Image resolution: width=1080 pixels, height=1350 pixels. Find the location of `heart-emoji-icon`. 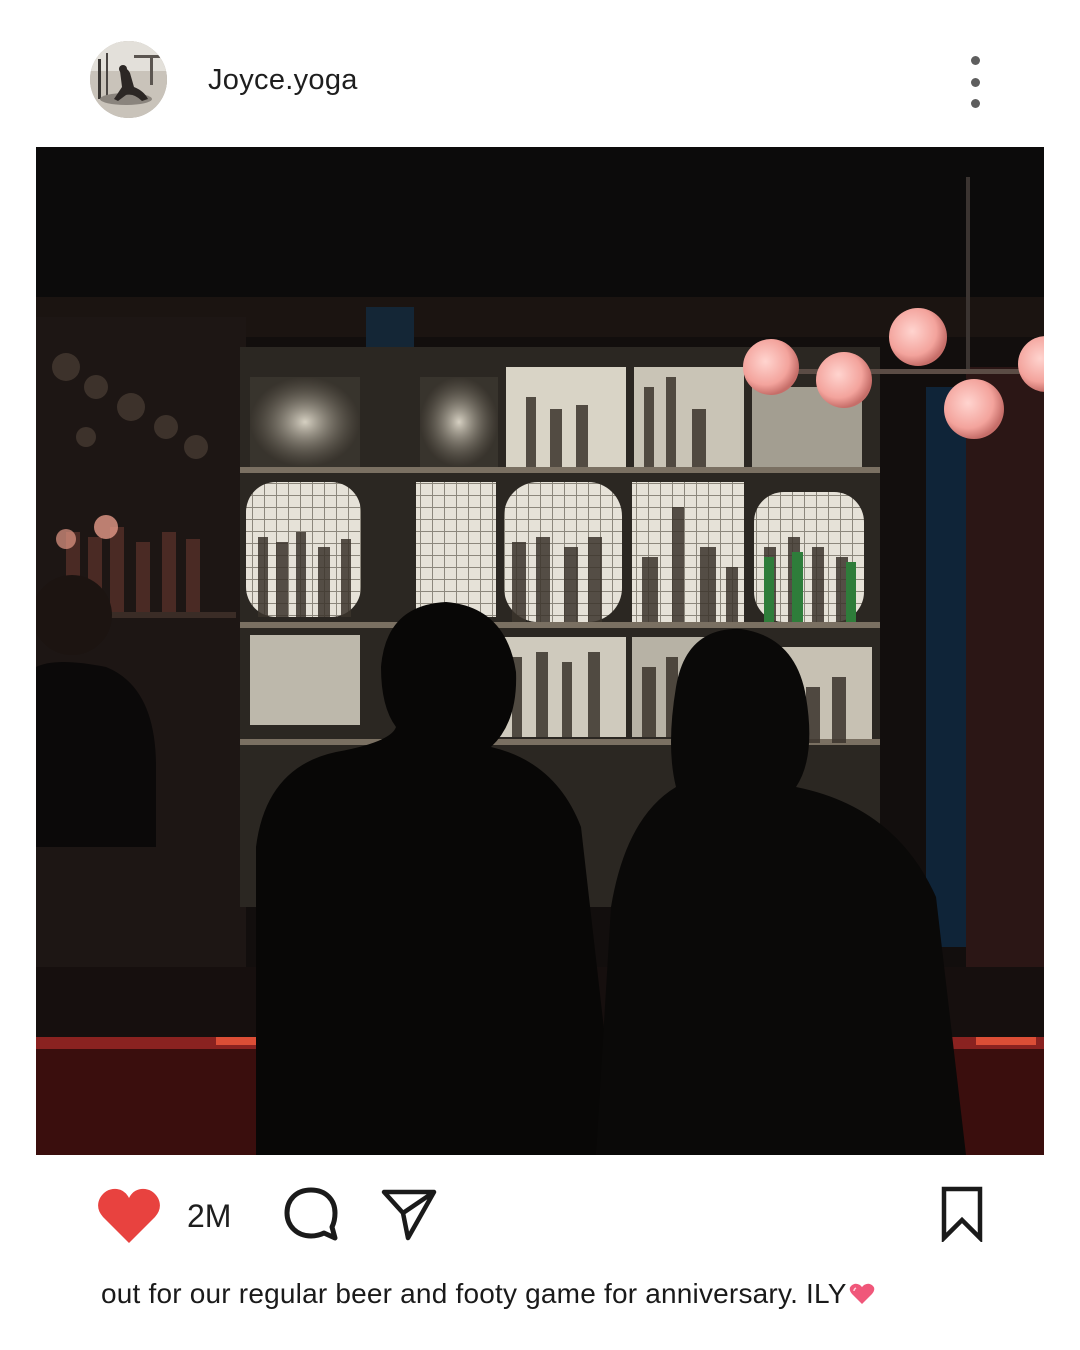

heart-emoji-icon is located at coordinates (862, 1293).